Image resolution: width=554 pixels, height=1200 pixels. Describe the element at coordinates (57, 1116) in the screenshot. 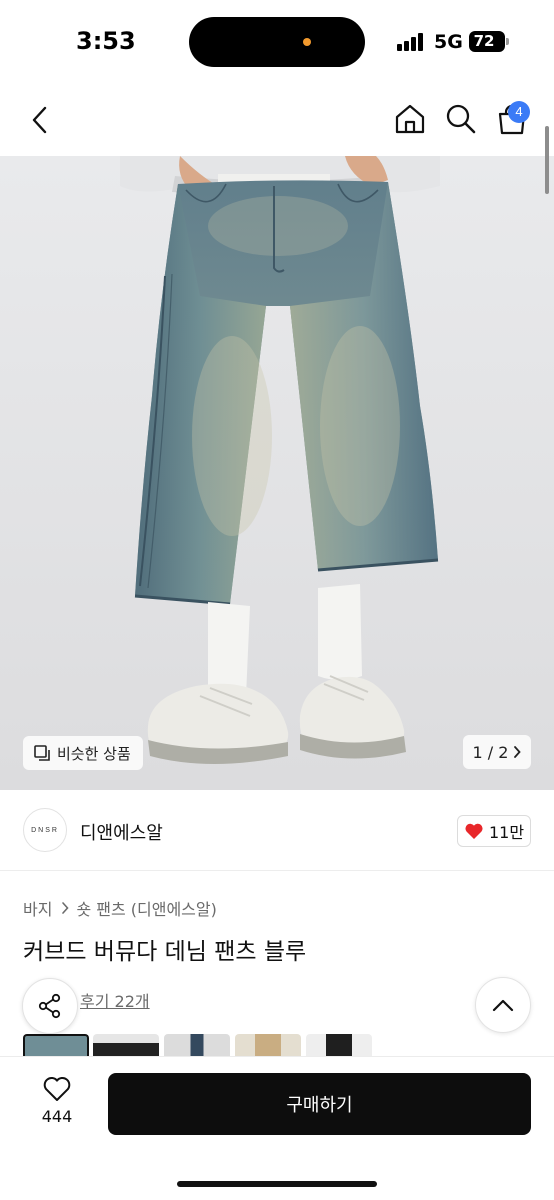

I see `wishlist-count: 444` at that location.